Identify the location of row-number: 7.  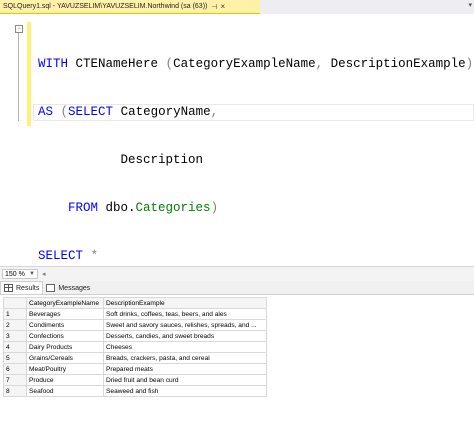
(15, 380).